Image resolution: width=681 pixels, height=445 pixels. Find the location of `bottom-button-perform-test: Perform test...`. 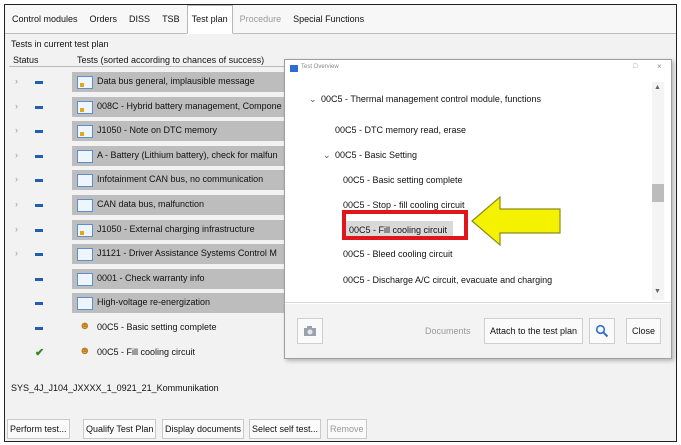

bottom-button-perform-test: Perform test... is located at coordinates (38, 429).